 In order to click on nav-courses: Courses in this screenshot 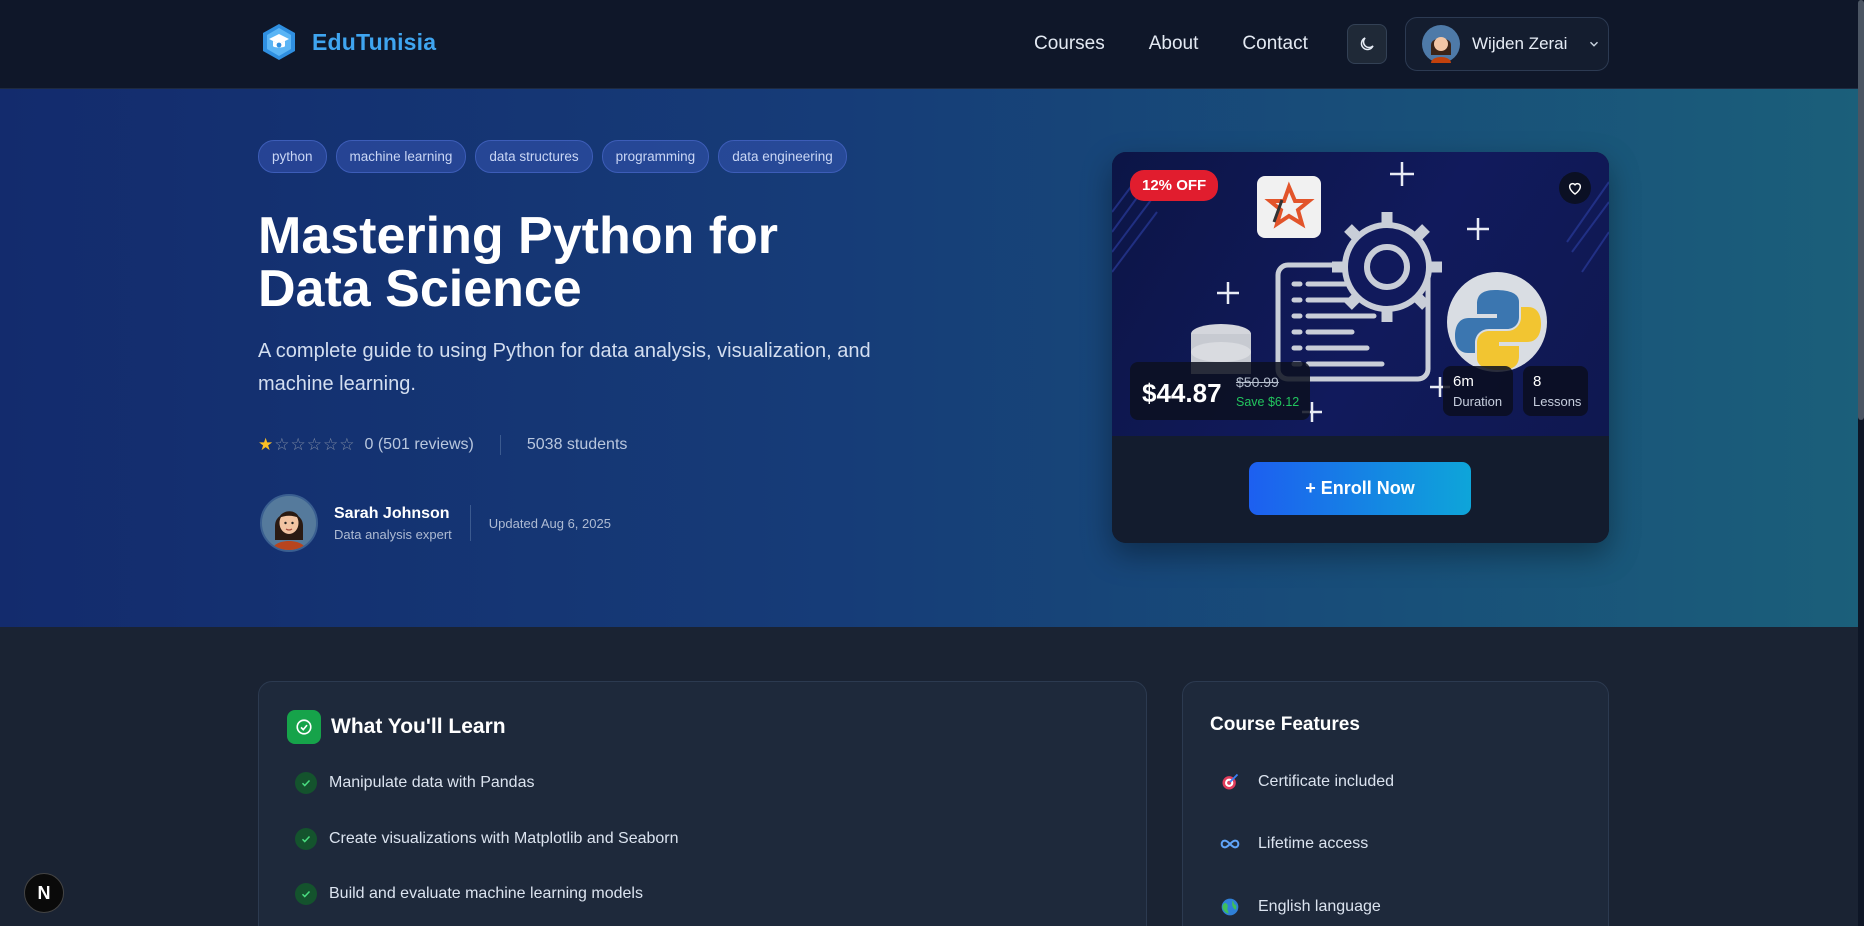, I will do `click(1069, 44)`.